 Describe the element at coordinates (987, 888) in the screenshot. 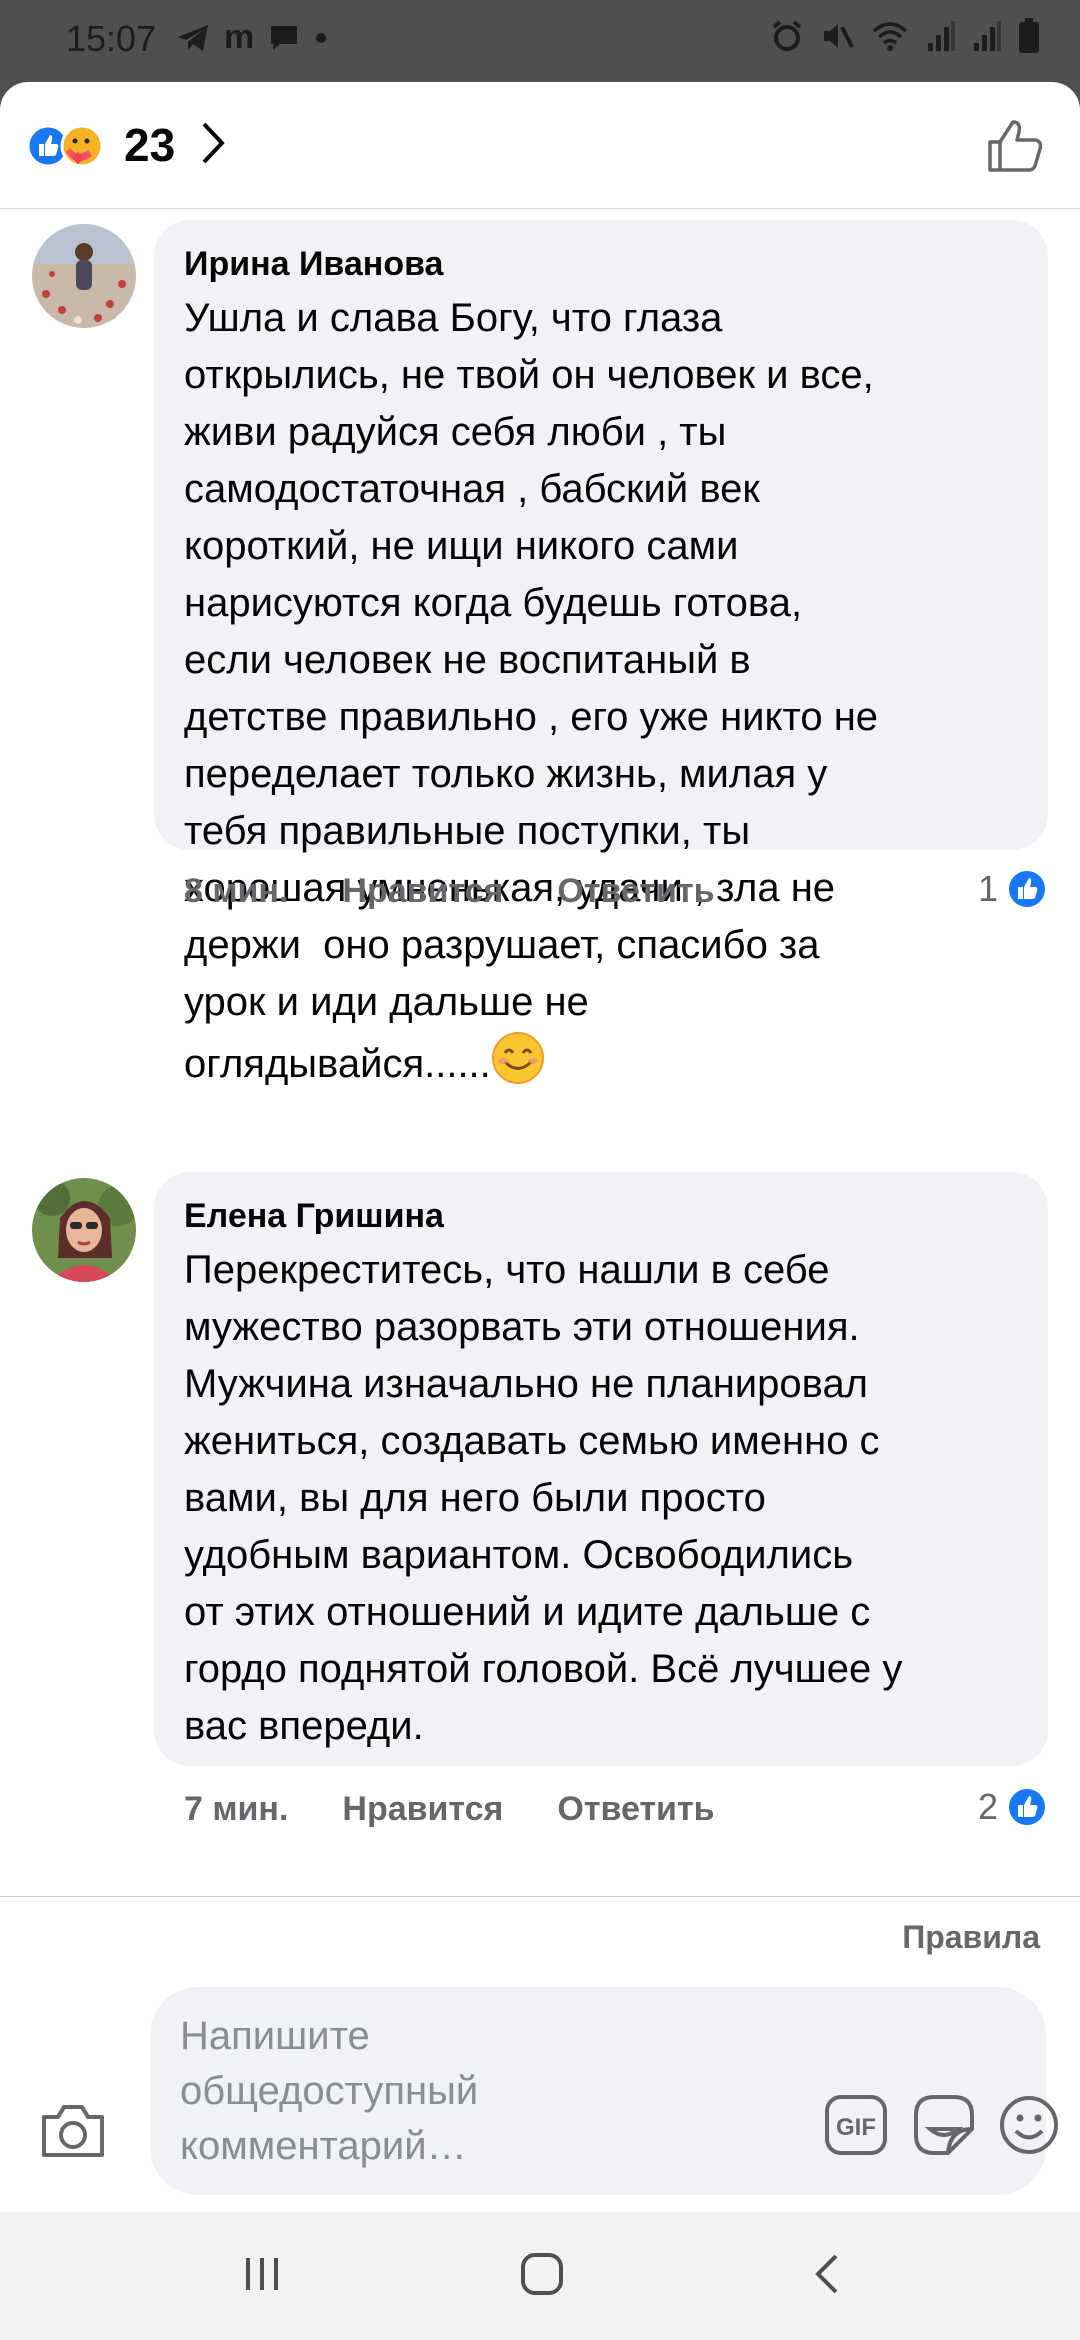

I see `comment-reaction-count: 1` at that location.